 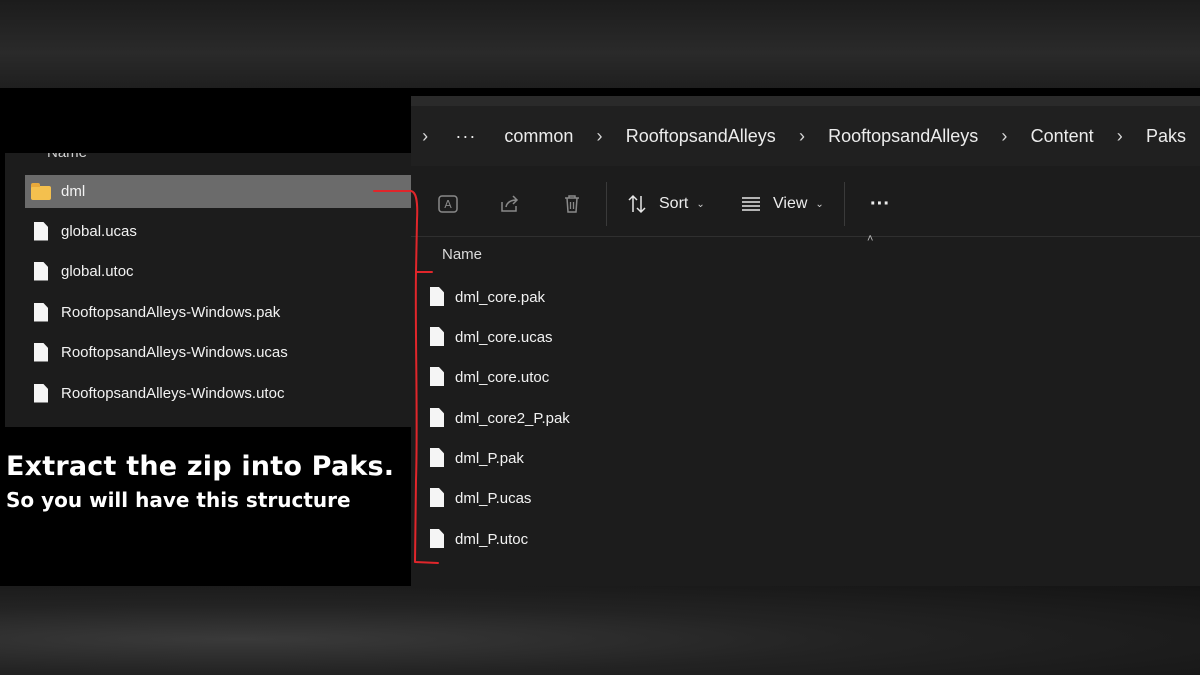 I want to click on sort-button: Sort ⌄, so click(x=665, y=204).